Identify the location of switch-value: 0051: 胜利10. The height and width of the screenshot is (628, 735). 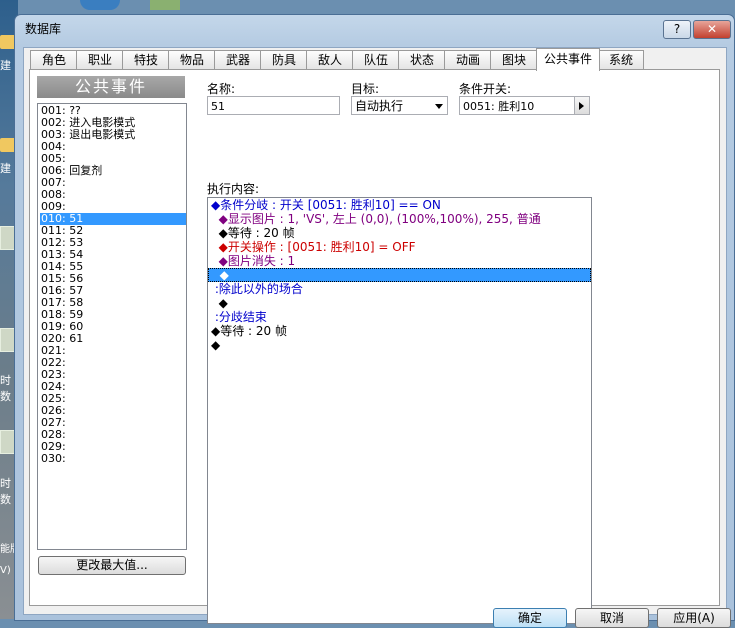
(499, 106).